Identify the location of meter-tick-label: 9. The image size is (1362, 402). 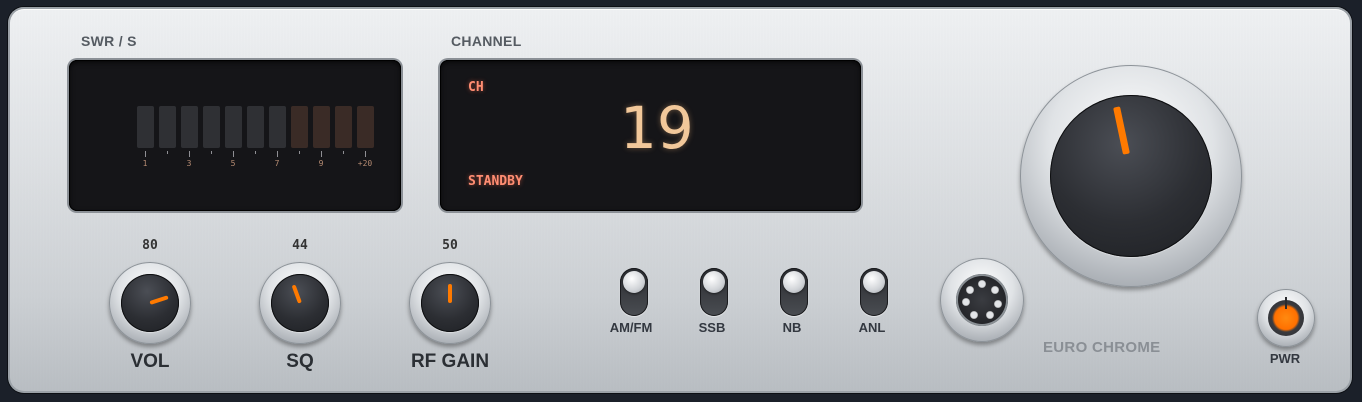
(321, 163).